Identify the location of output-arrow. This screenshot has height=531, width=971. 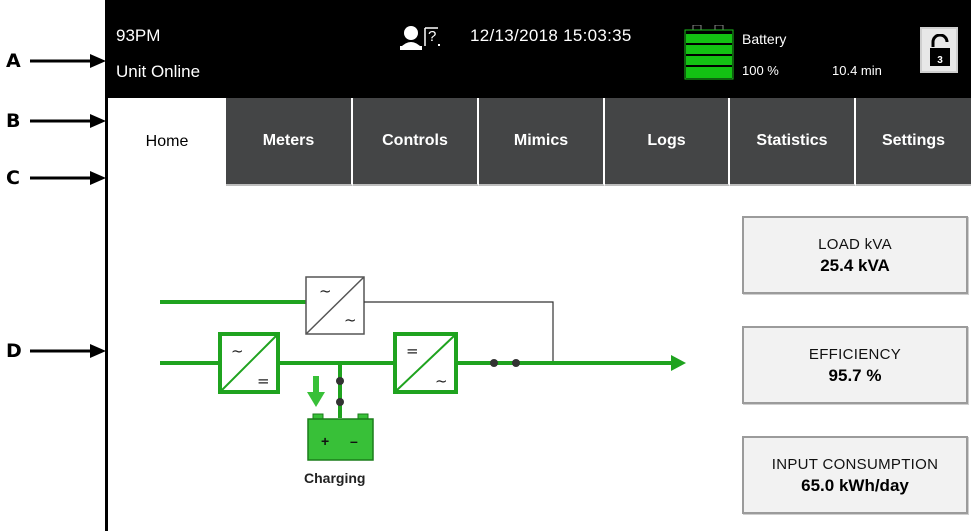
(678, 363).